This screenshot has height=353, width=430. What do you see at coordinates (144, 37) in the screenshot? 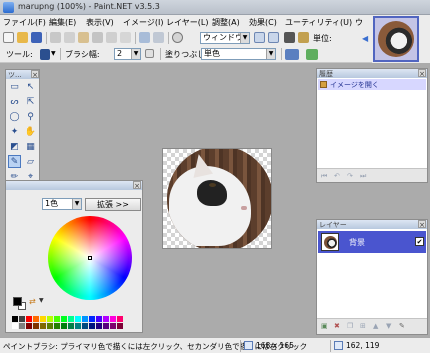
I see `undo-icon` at bounding box center [144, 37].